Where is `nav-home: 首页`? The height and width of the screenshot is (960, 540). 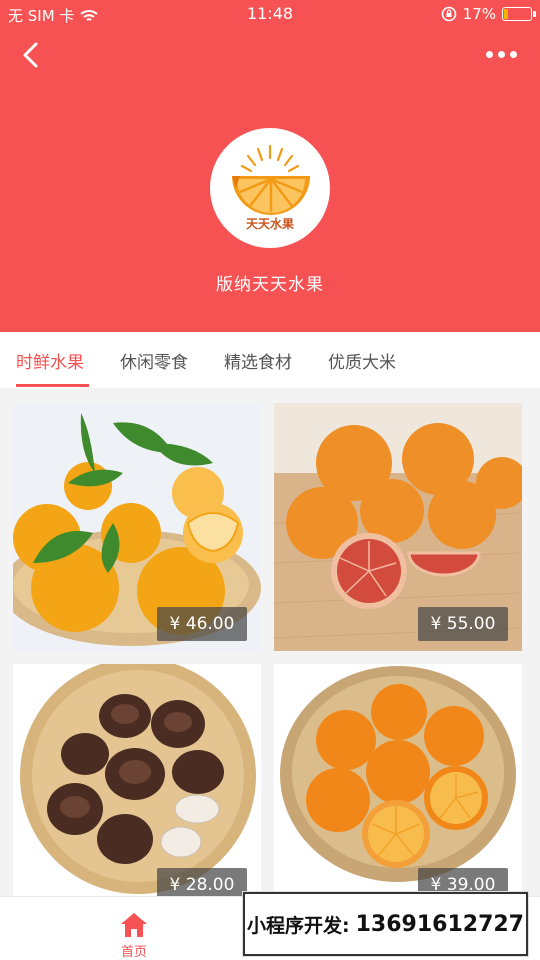 nav-home: 首页 is located at coordinates (134, 931).